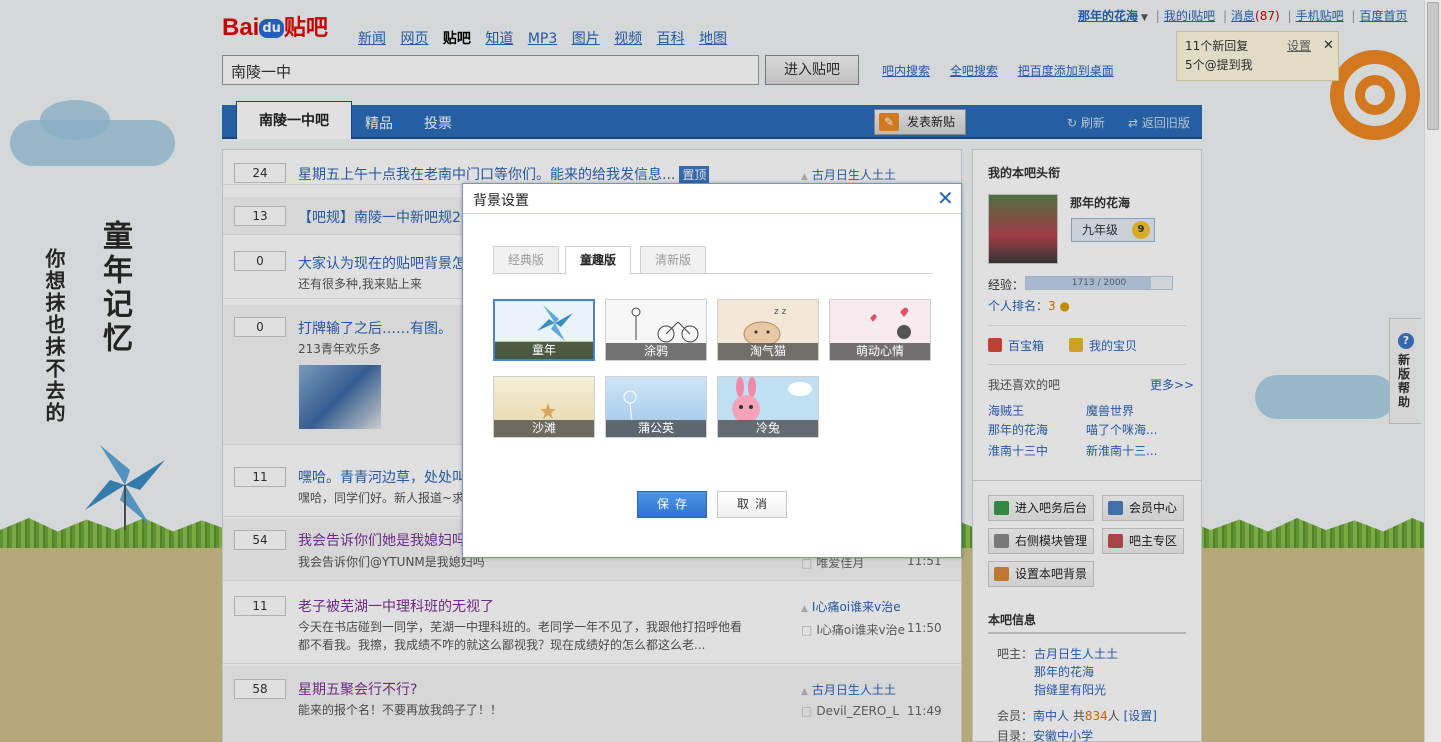 The height and width of the screenshot is (742, 1441). I want to click on skin-naughty-cat: z z 淘气猫, so click(768, 330).